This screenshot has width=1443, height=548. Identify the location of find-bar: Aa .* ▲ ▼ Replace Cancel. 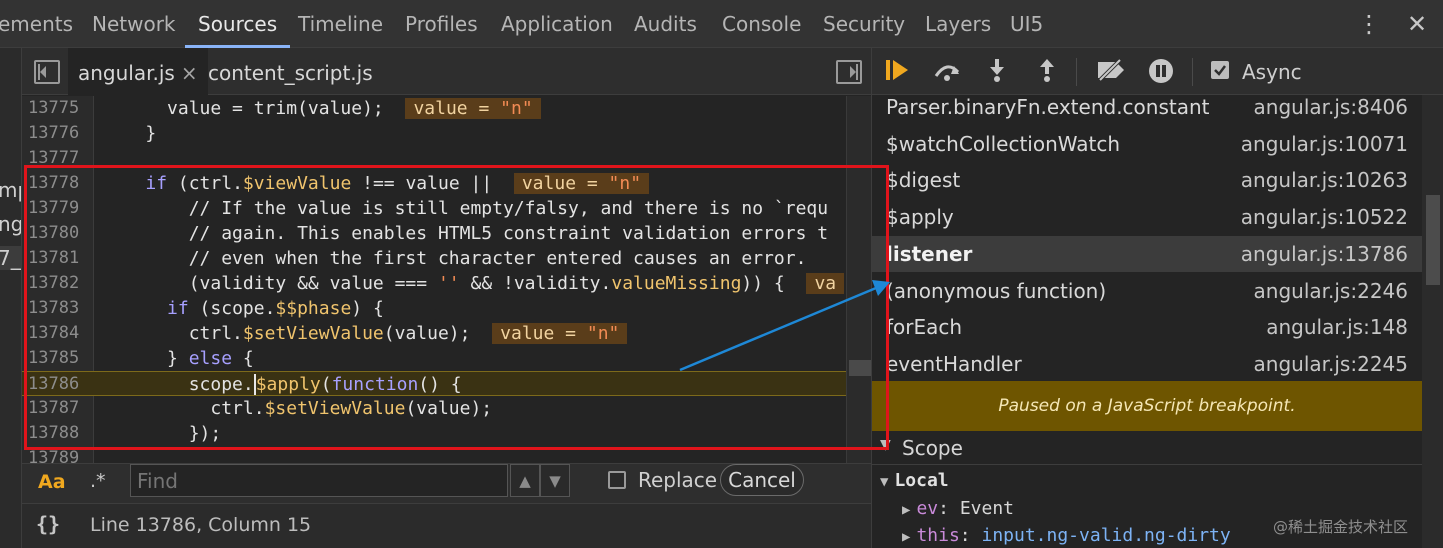
(446, 483).